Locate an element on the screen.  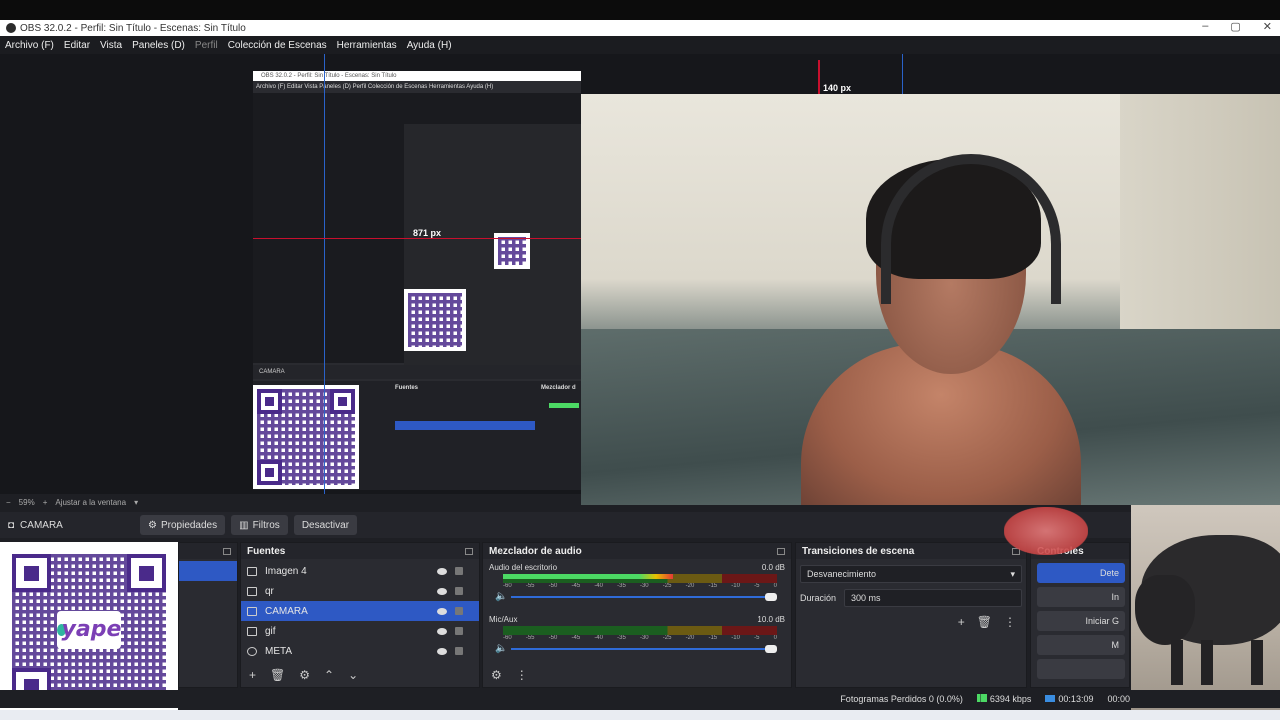
channel-name: Audio del escritorio is located at coordinates (523, 567).